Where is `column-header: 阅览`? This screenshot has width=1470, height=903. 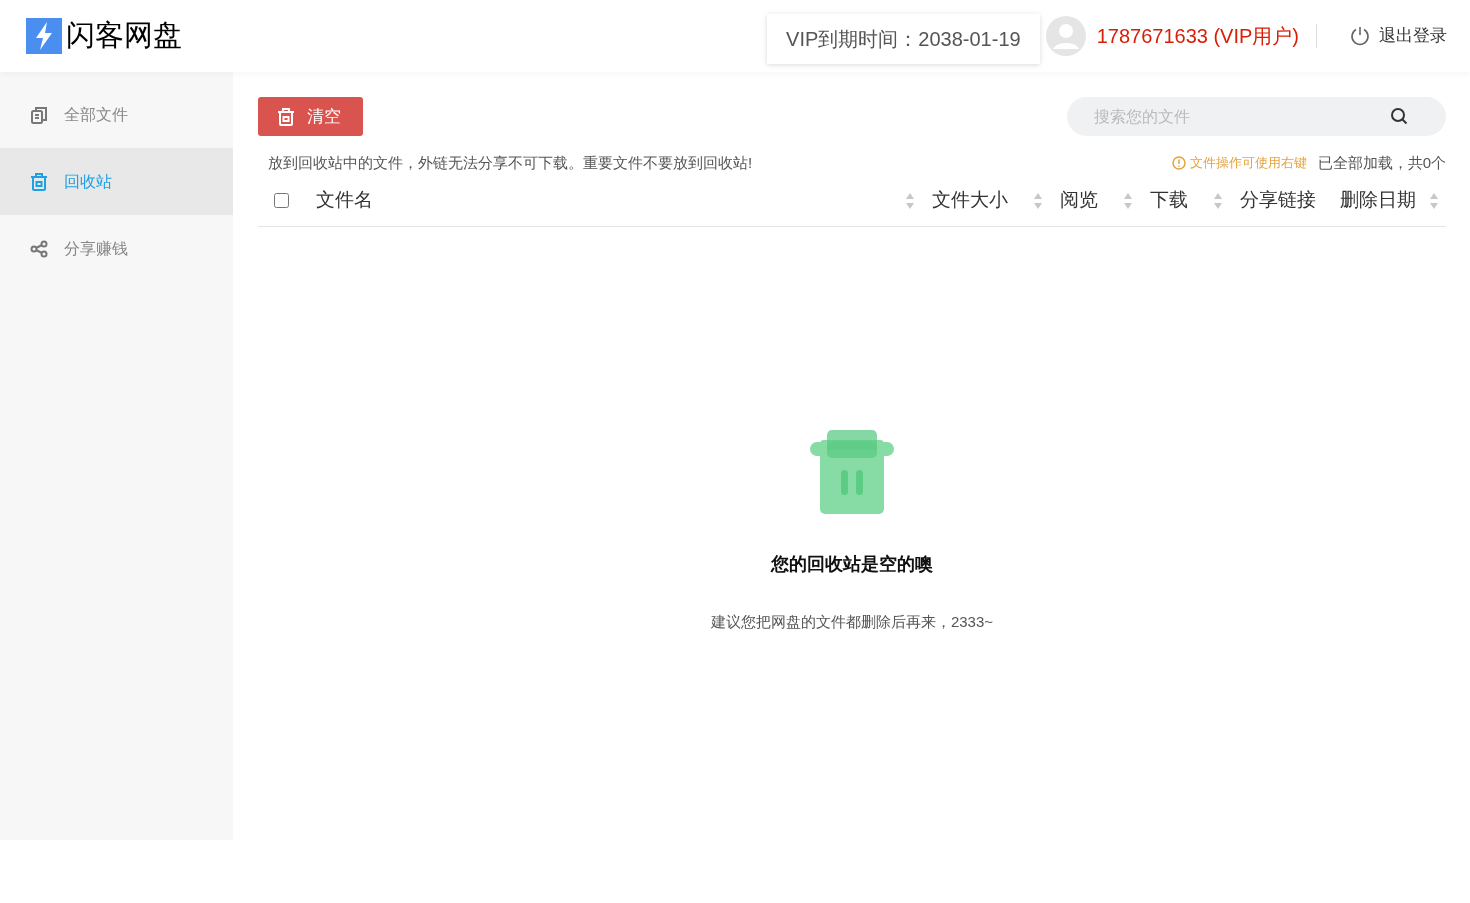
column-header: 阅览 is located at coordinates (1079, 200).